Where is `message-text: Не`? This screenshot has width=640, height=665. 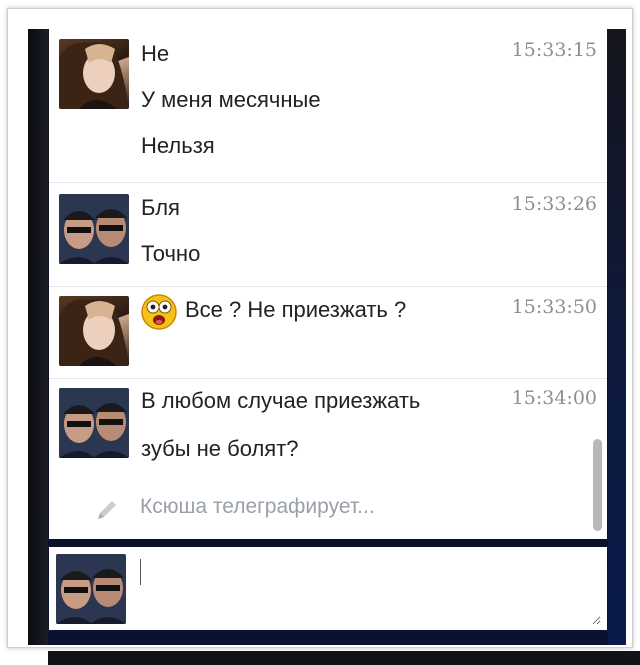 message-text: Не is located at coordinates (155, 53).